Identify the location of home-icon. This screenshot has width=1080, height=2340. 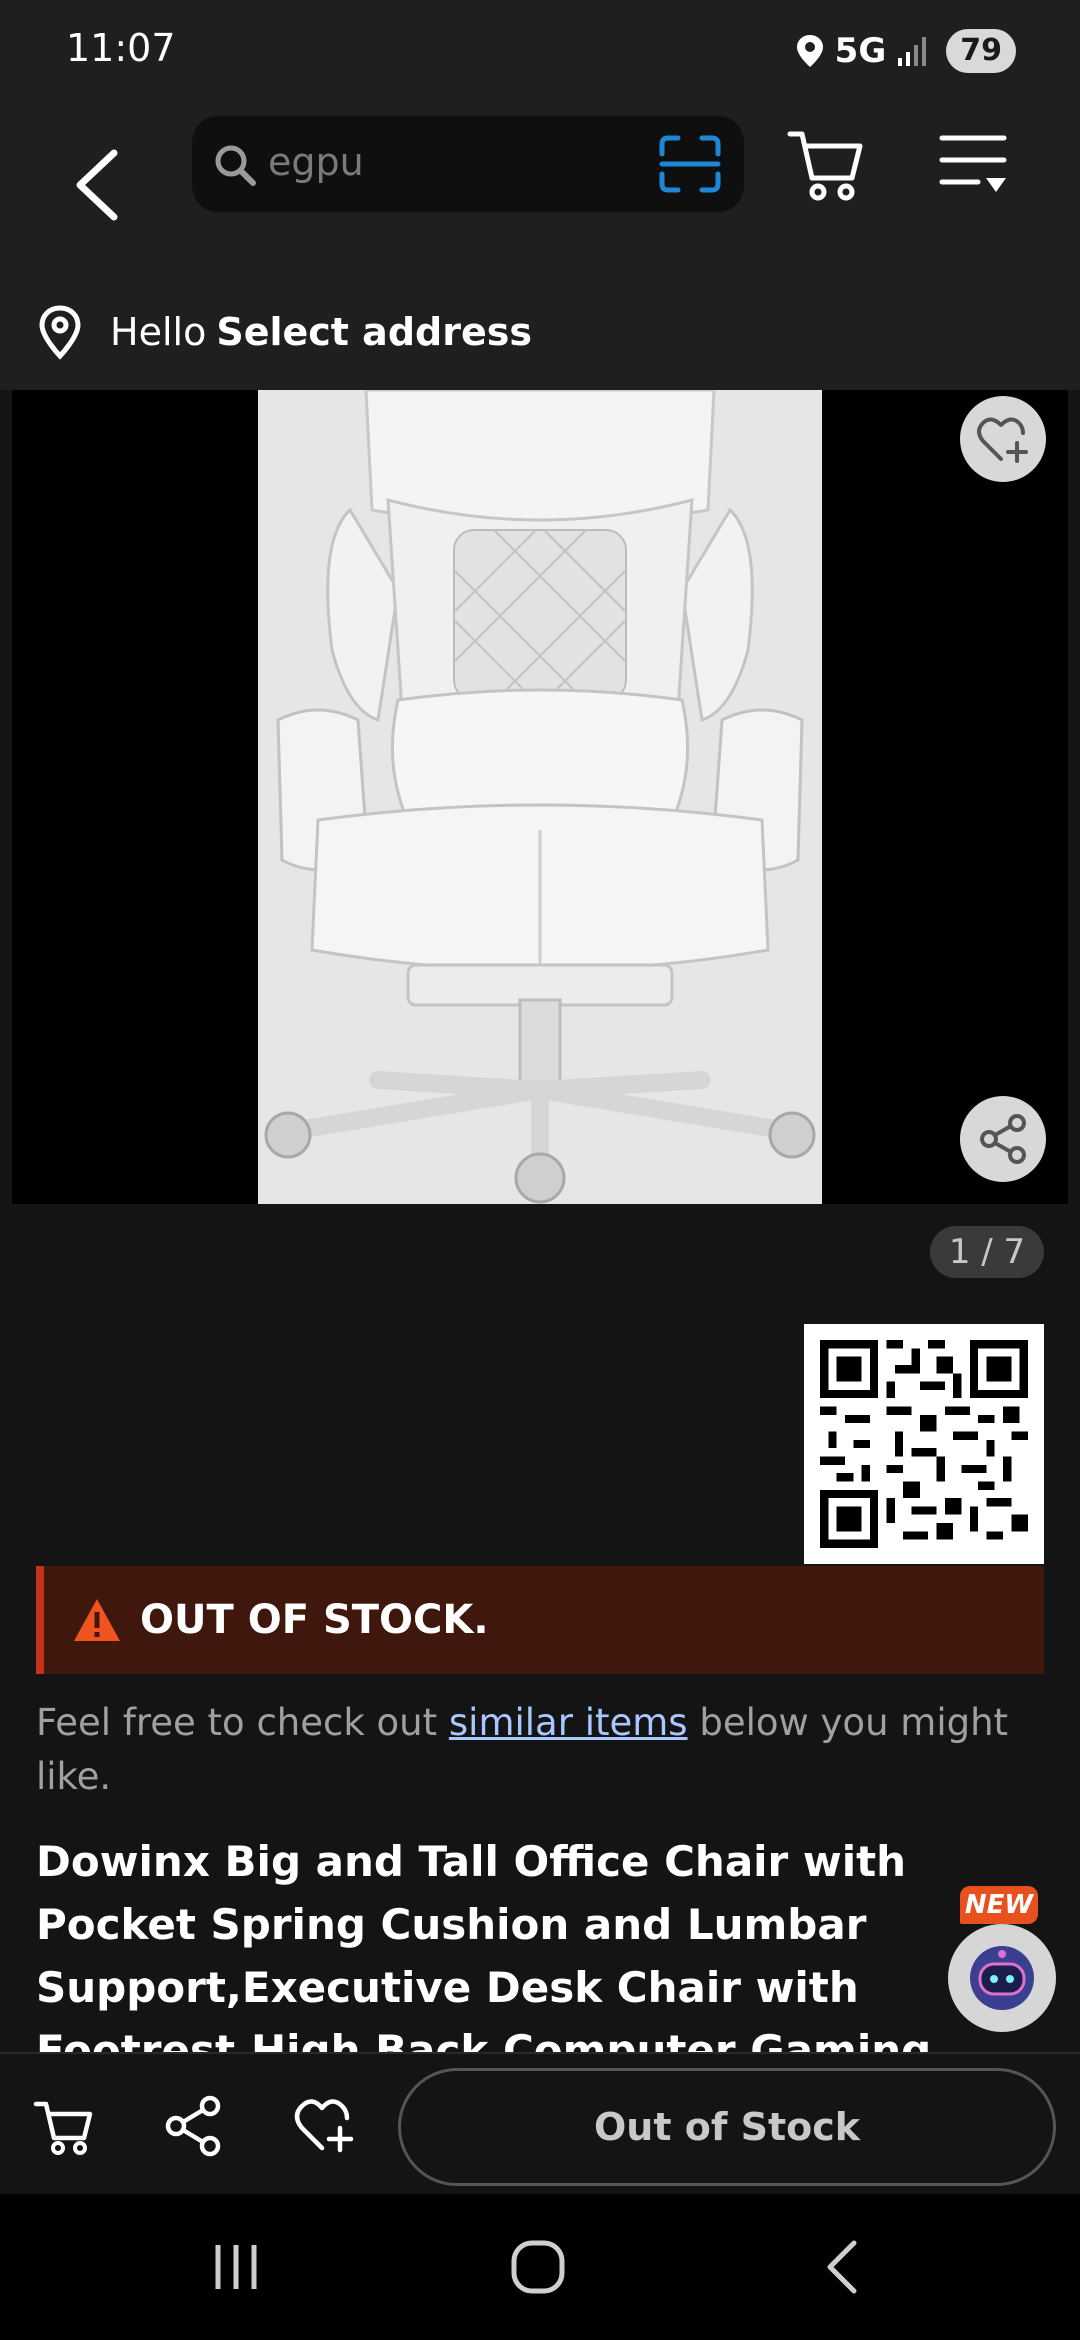
(538, 2267).